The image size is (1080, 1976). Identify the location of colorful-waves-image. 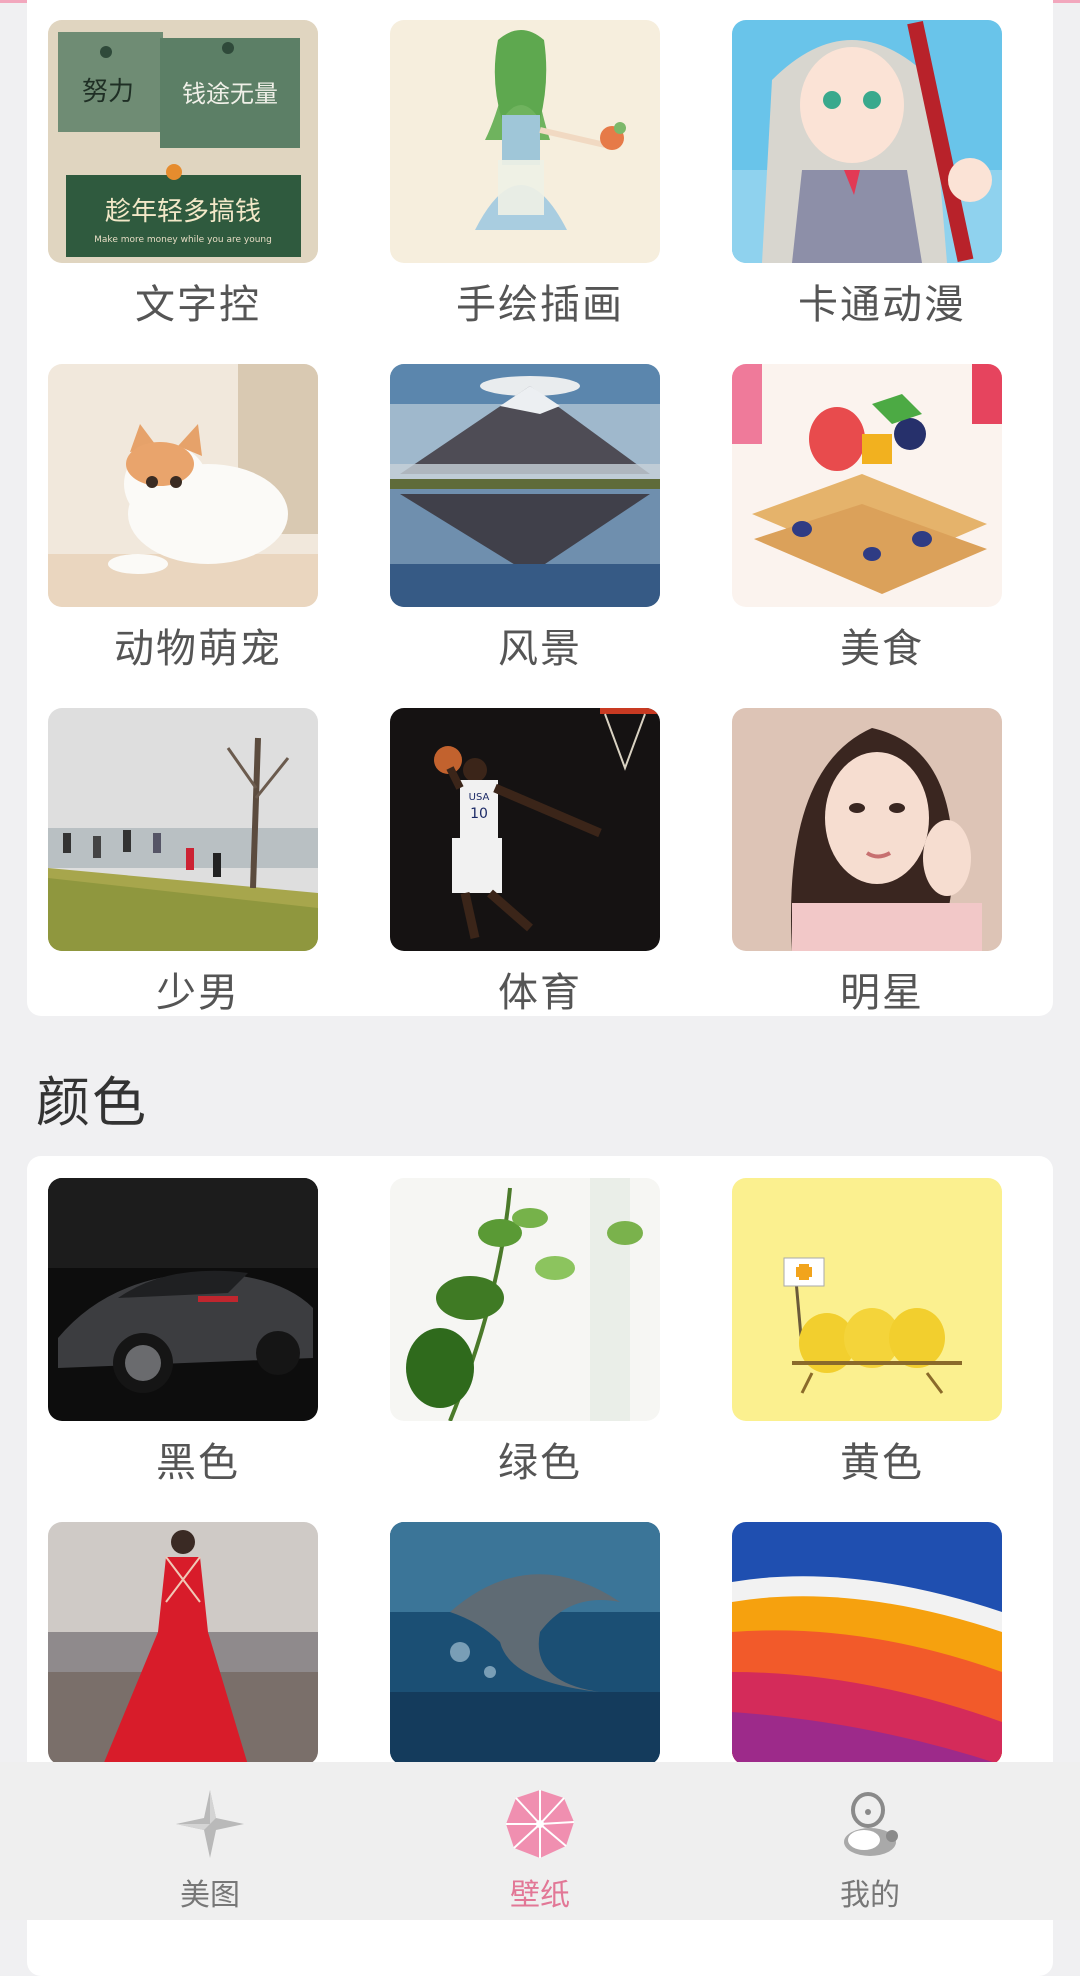
(867, 1643).